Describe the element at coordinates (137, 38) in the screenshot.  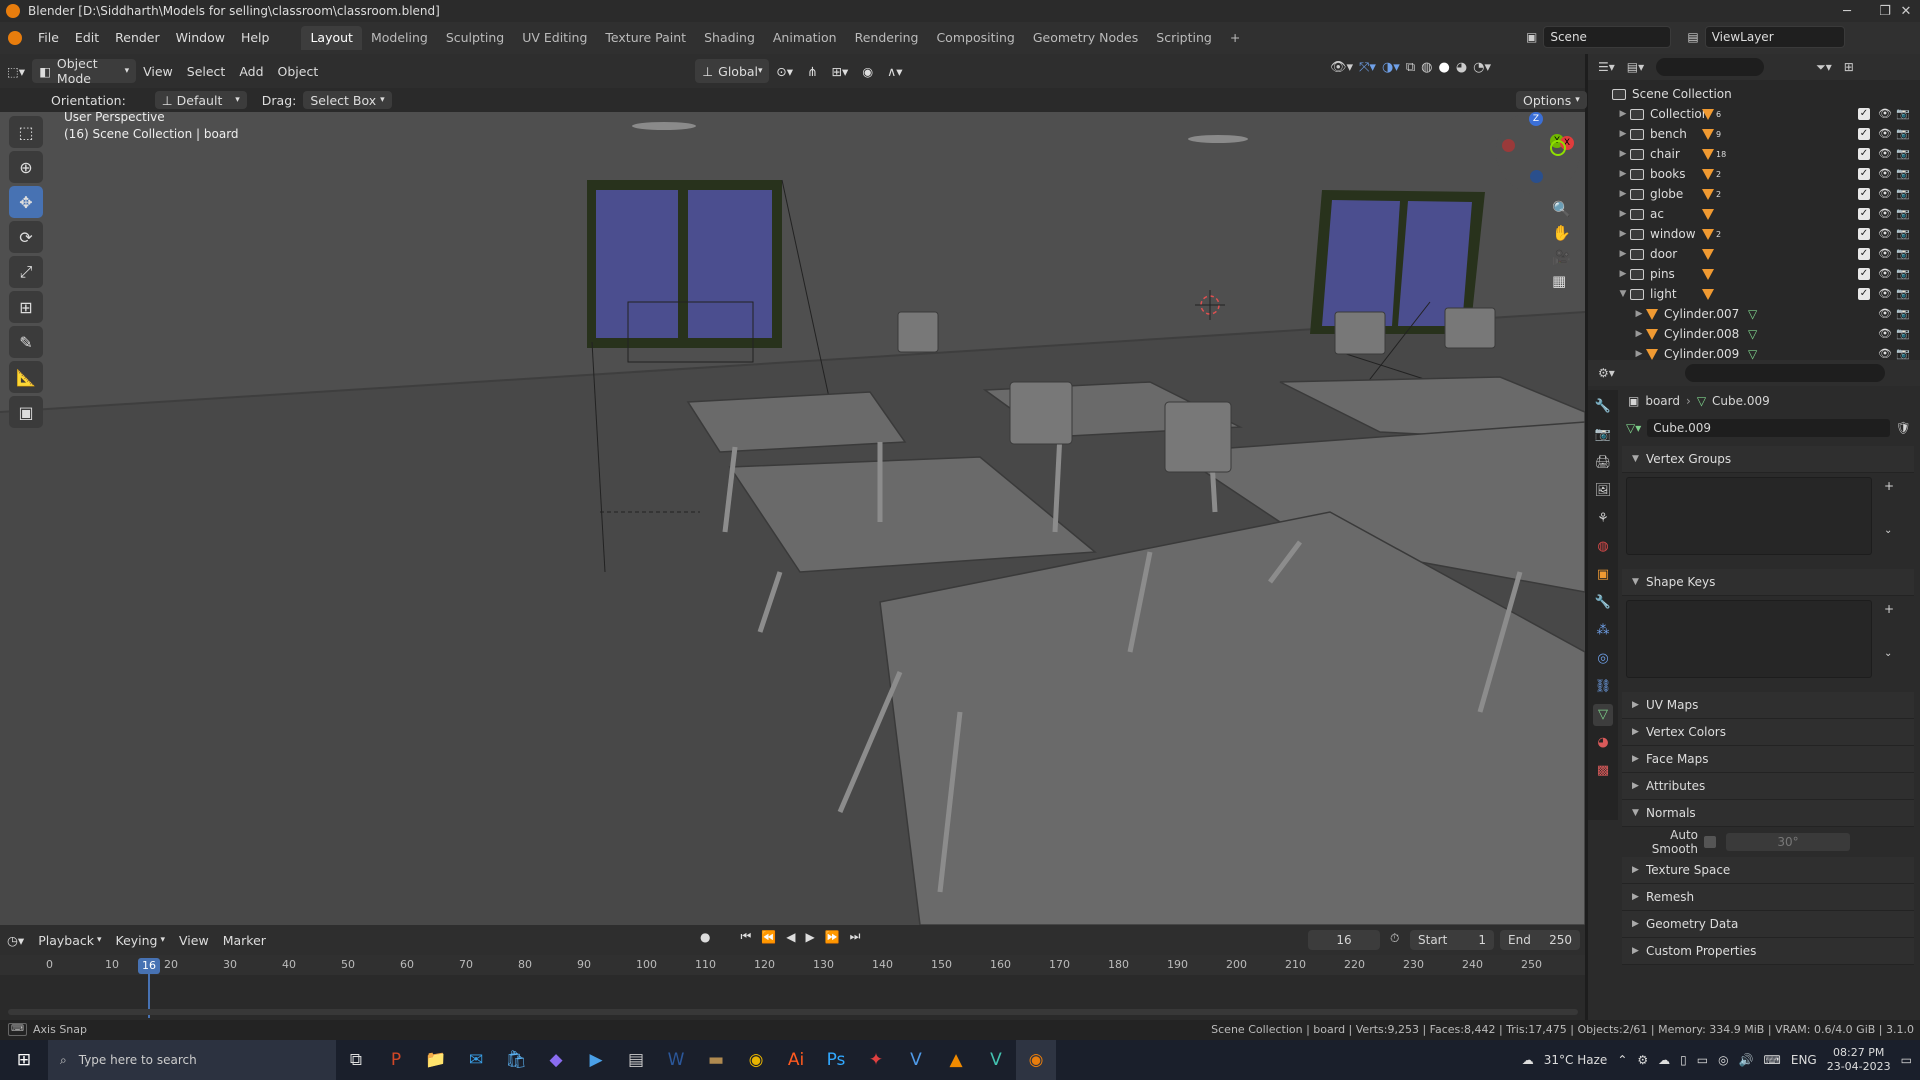
I see `menu-render: Render` at that location.